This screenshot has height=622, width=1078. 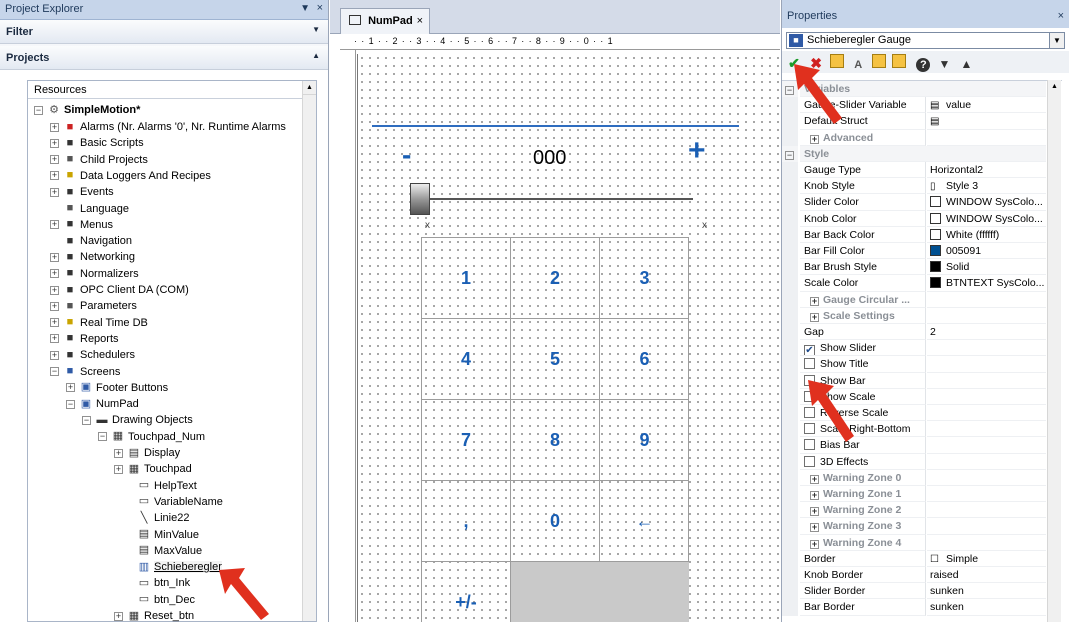 What do you see at coordinates (914, 607) in the screenshot?
I see `prop-row-bar-border: Bar Border sunken` at bounding box center [914, 607].